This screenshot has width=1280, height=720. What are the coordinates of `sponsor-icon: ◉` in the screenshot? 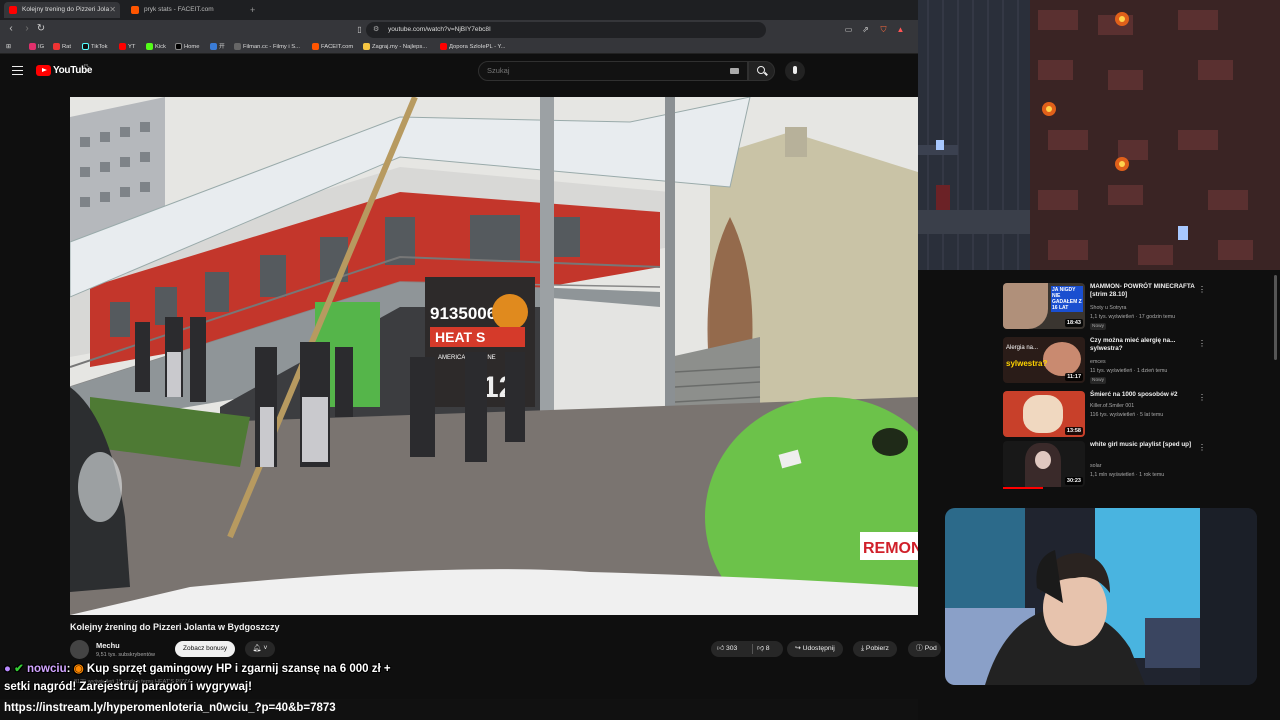 It's located at (80, 669).